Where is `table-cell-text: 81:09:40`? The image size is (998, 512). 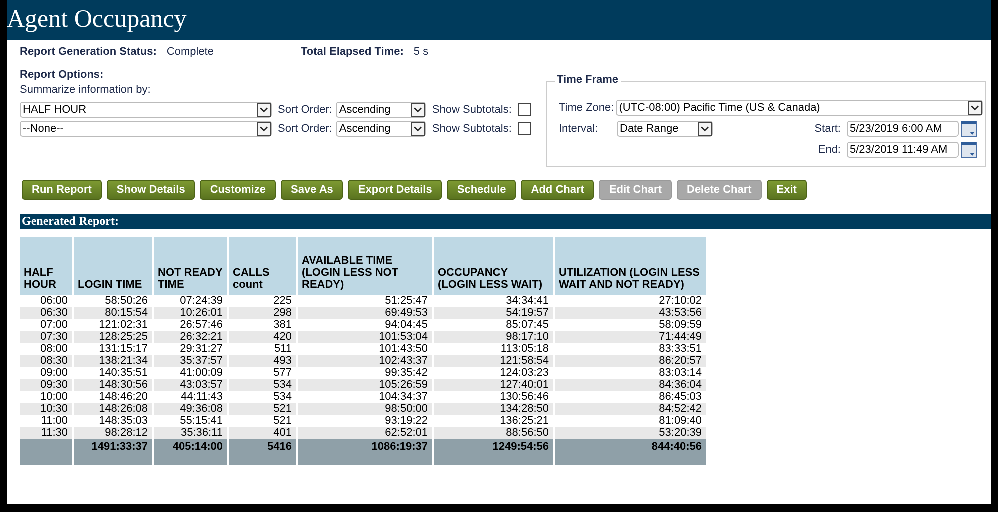 table-cell-text: 81:09:40 is located at coordinates (680, 421).